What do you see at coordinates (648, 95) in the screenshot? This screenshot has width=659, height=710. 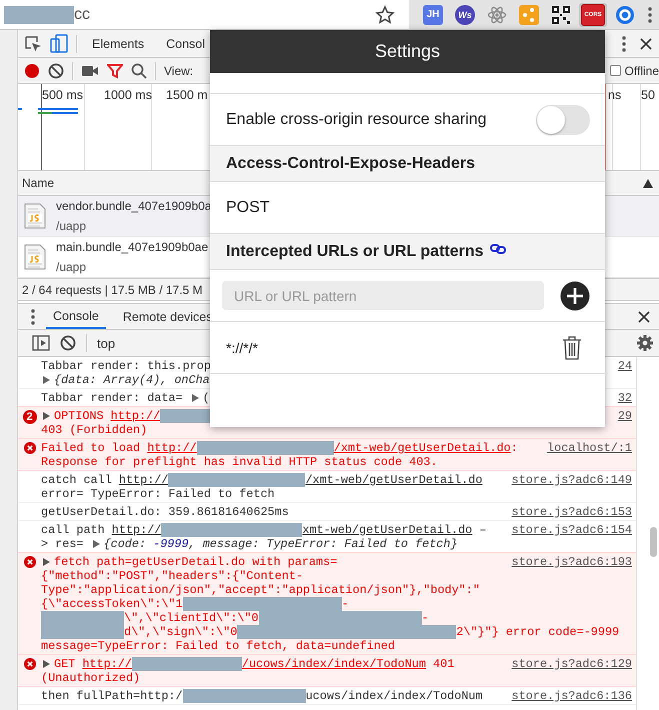 I see `timeline-tick: 50` at bounding box center [648, 95].